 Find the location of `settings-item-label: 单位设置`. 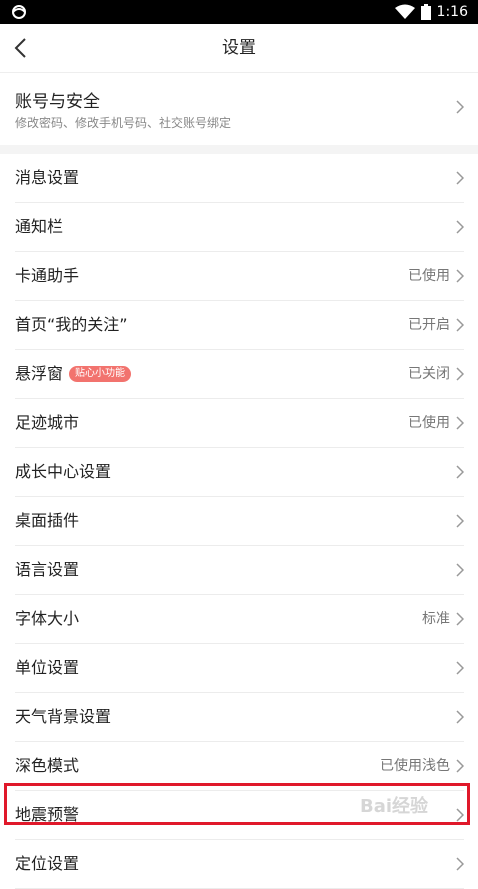

settings-item-label: 单位设置 is located at coordinates (47, 667).